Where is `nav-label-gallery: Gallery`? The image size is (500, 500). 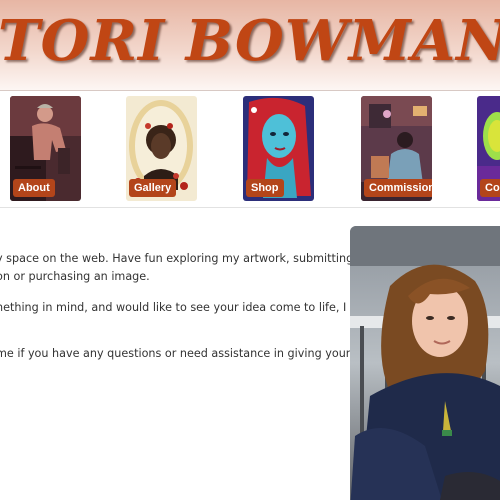
nav-label-gallery: Gallery is located at coordinates (153, 188).